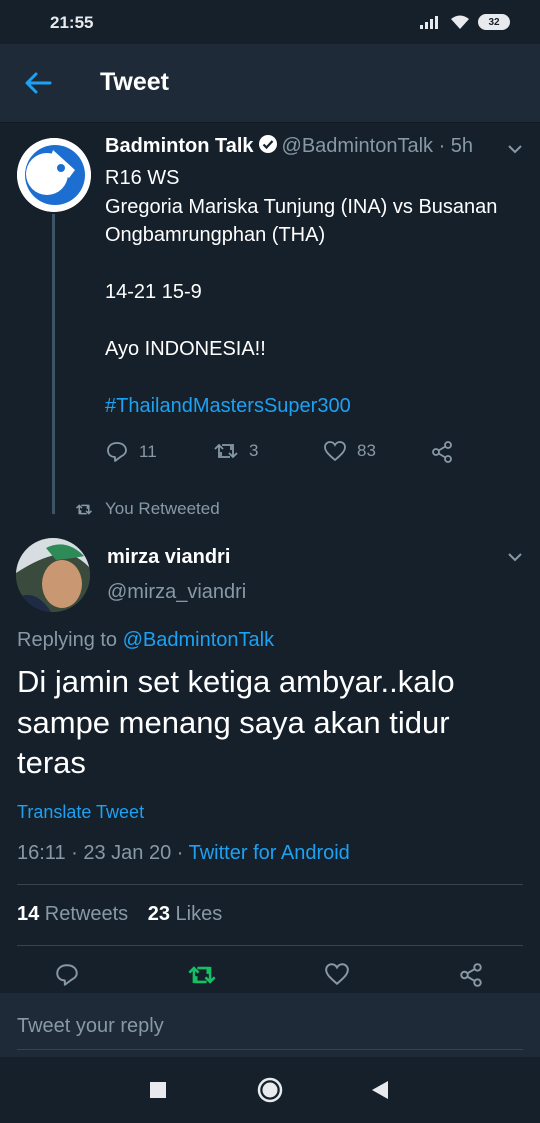 This screenshot has width=540, height=1123. What do you see at coordinates (269, 853) in the screenshot?
I see `source-app-link: Twitter for Android` at bounding box center [269, 853].